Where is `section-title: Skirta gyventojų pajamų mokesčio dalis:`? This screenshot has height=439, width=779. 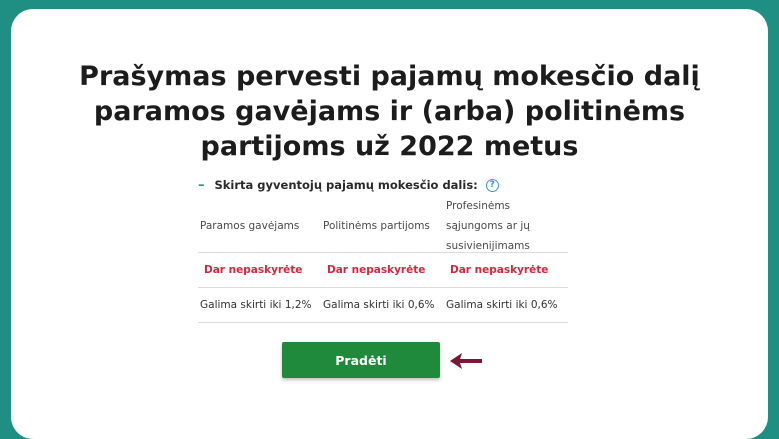
section-title: Skirta gyventojų pajamų mokesčio dalis: is located at coordinates (346, 185).